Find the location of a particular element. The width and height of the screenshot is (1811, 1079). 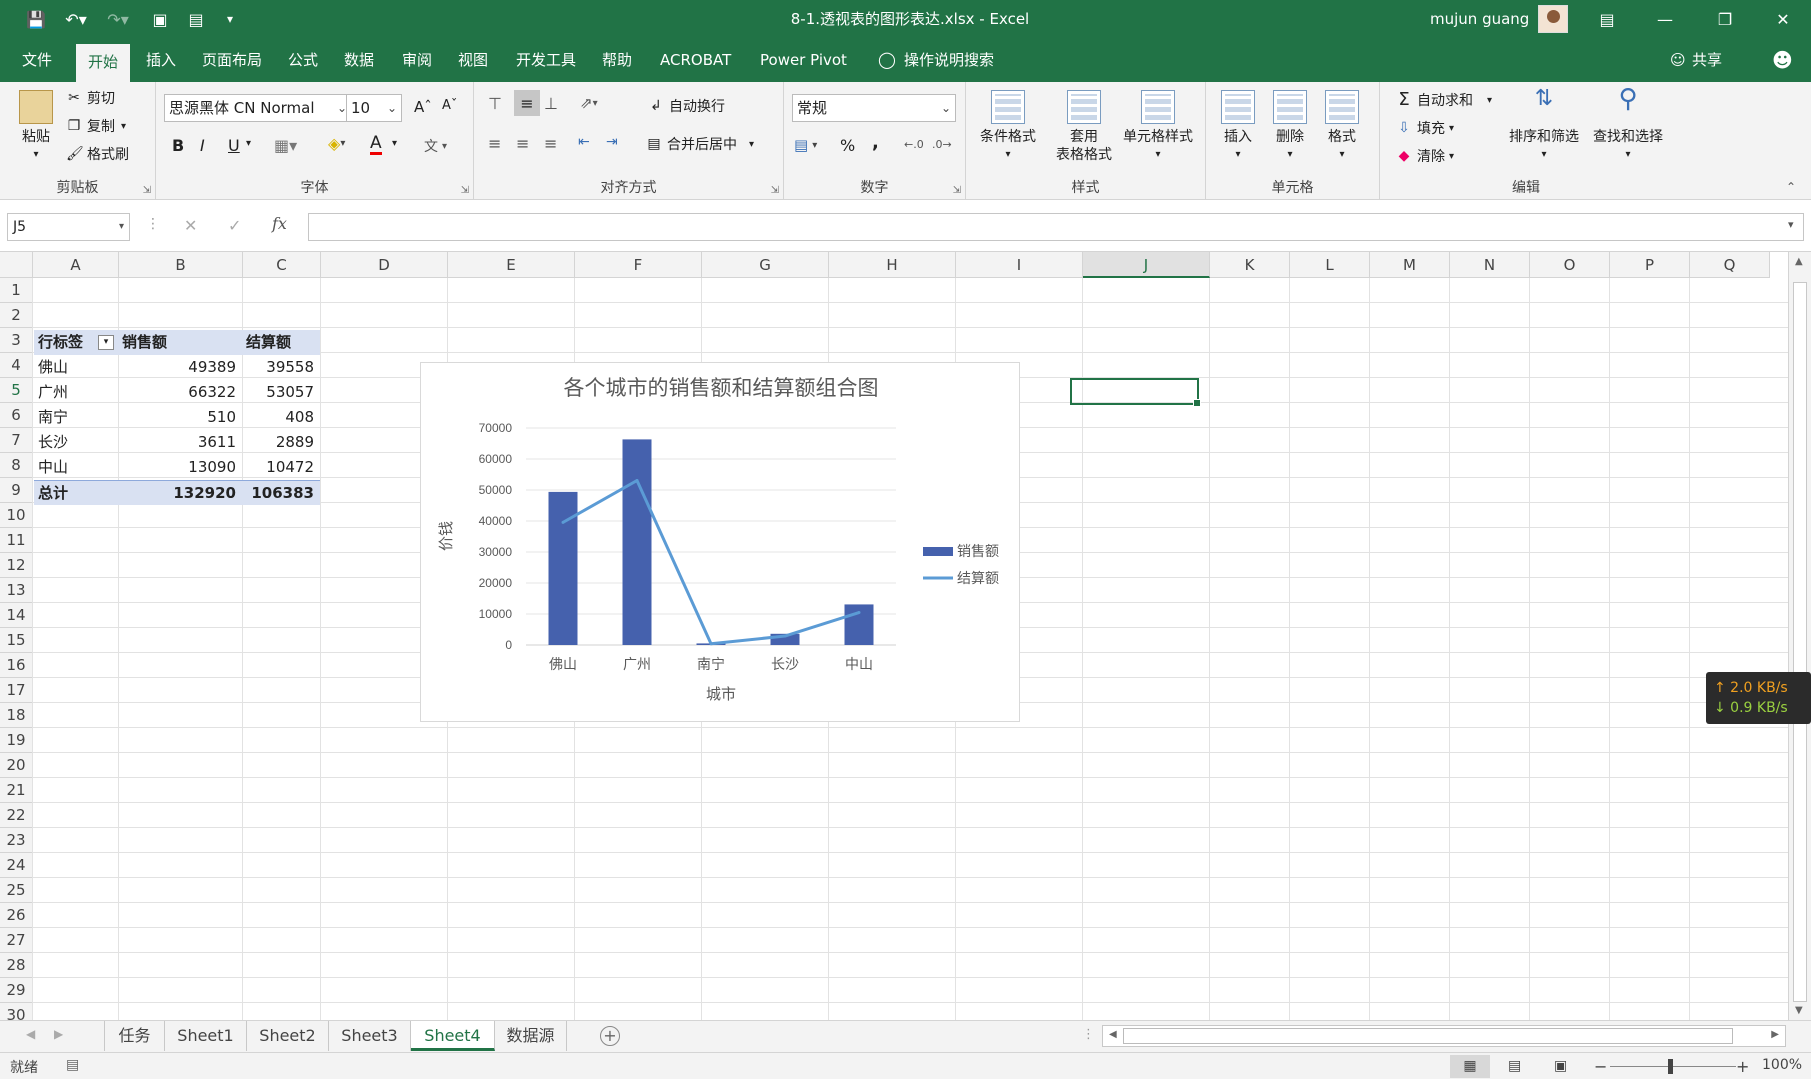

tab-data: 数据 is located at coordinates (359, 60).